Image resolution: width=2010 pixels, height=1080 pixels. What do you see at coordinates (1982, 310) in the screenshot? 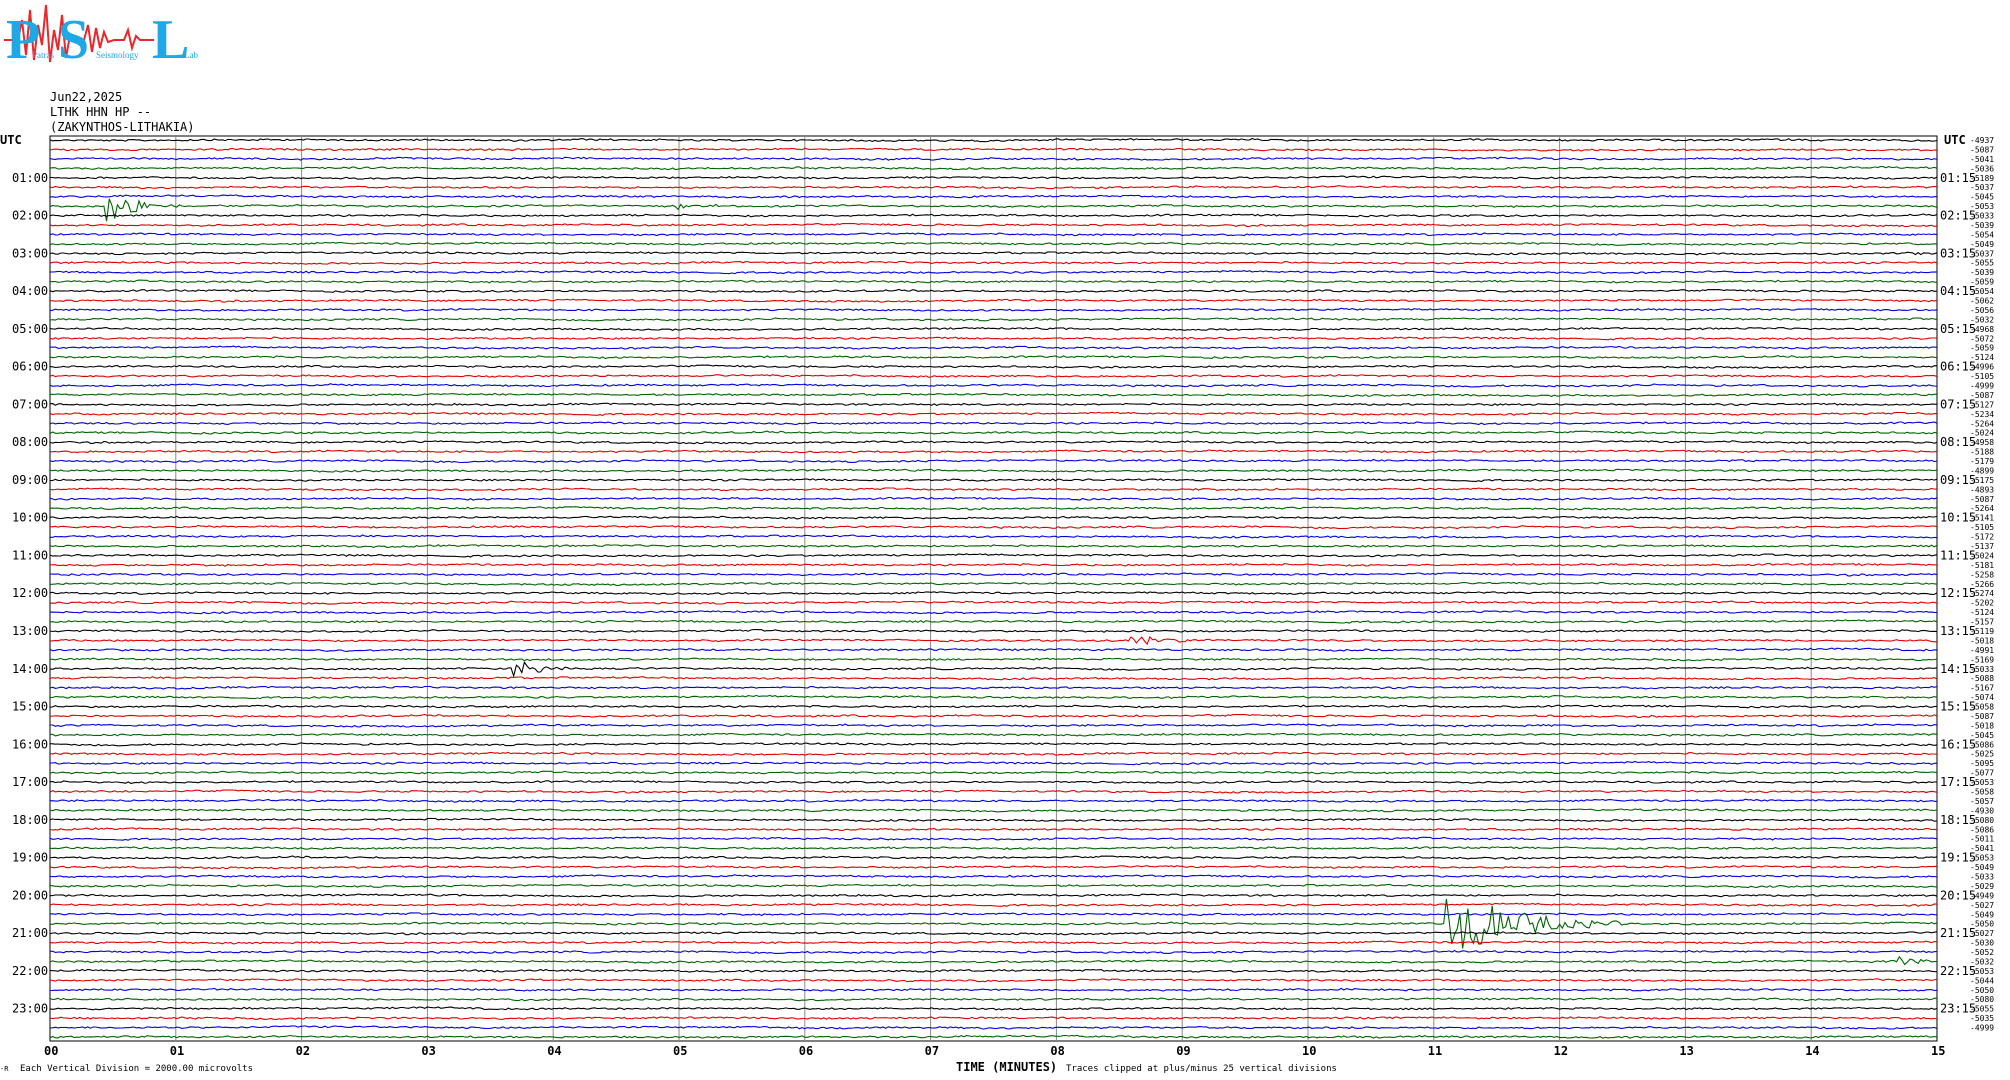
I see `trace-value-label: -5056` at bounding box center [1982, 310].